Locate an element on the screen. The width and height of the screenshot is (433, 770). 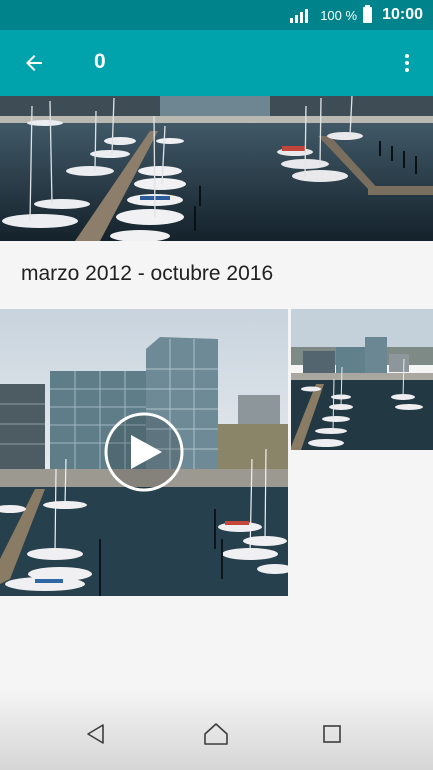
recents-icon is located at coordinates (332, 734).